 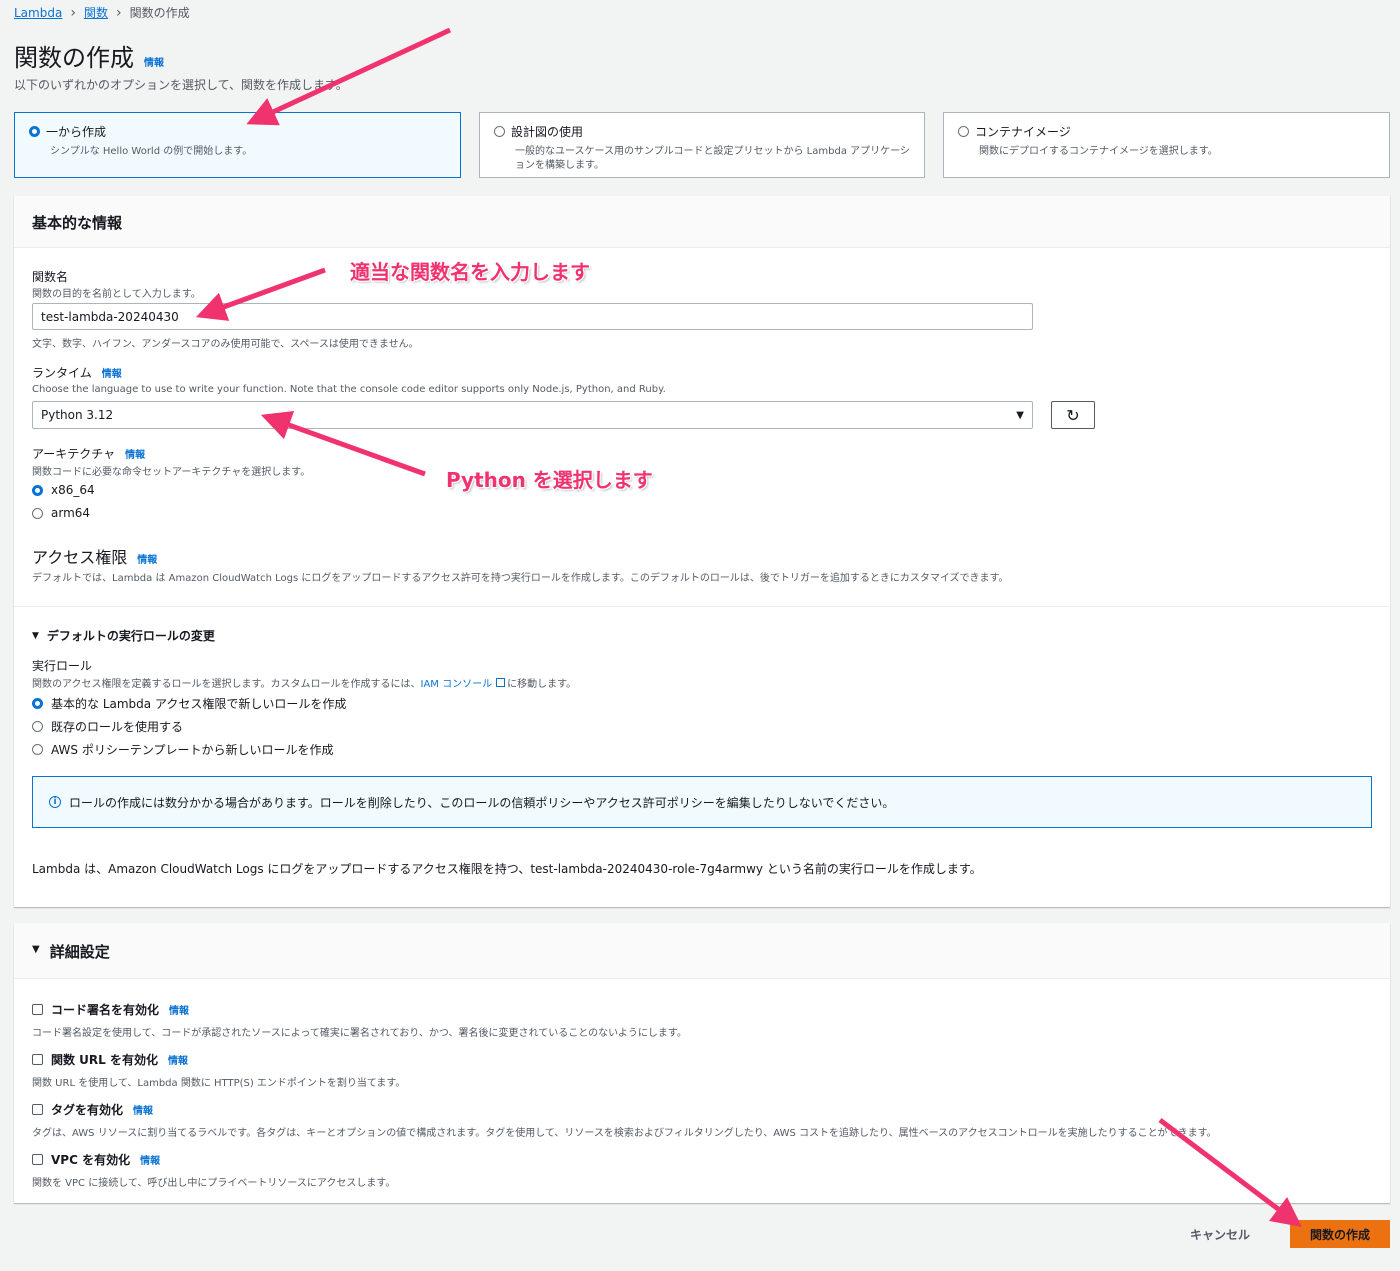 What do you see at coordinates (470, 272) in the screenshot?
I see `annotation-name-hint: 適当な関数名を入力します` at bounding box center [470, 272].